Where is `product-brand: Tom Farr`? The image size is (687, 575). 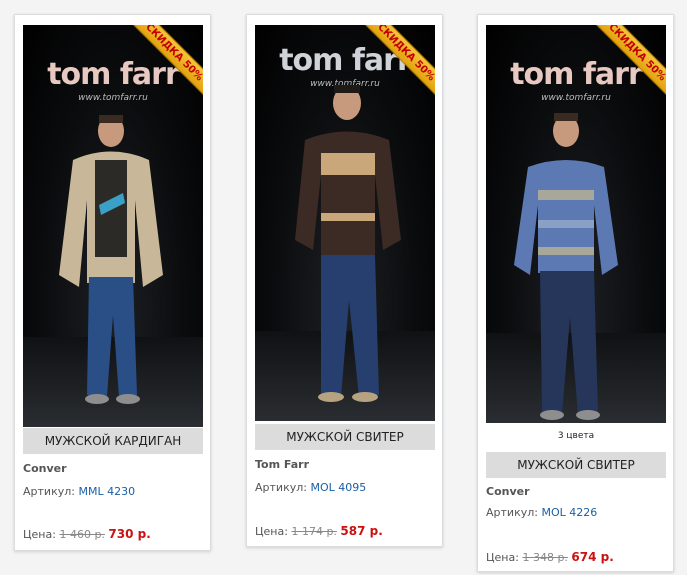 product-brand: Tom Farr is located at coordinates (282, 464).